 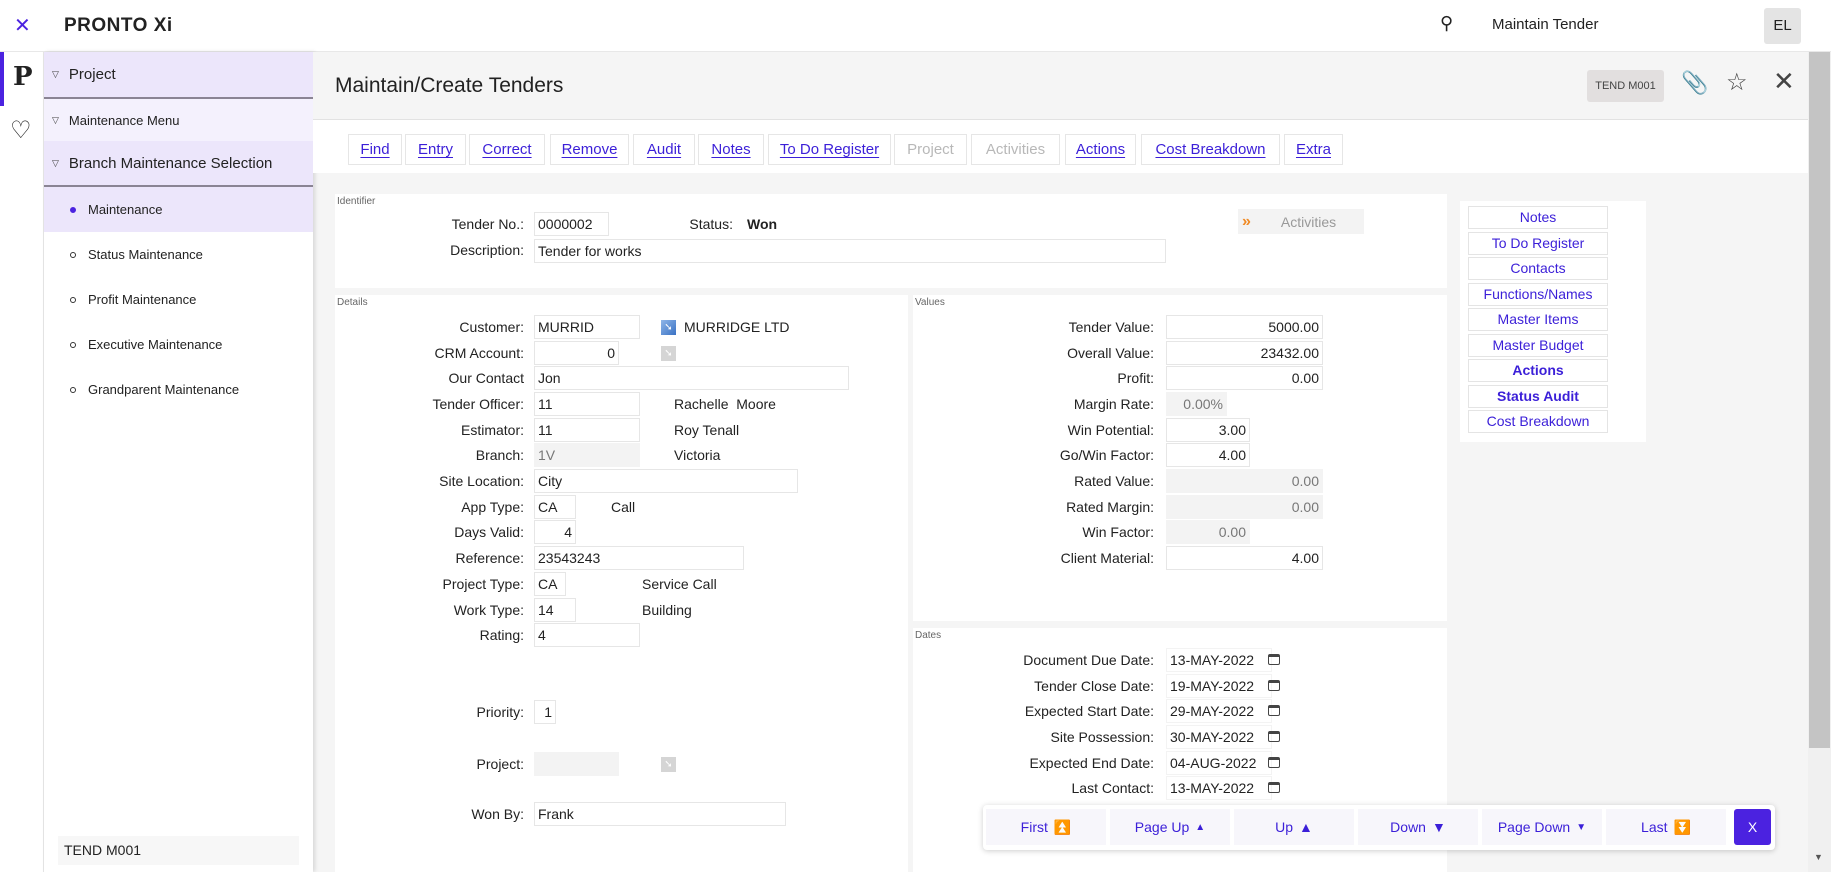 I want to click on last-contact-input: 13-MAY-2022, so click(x=1219, y=788).